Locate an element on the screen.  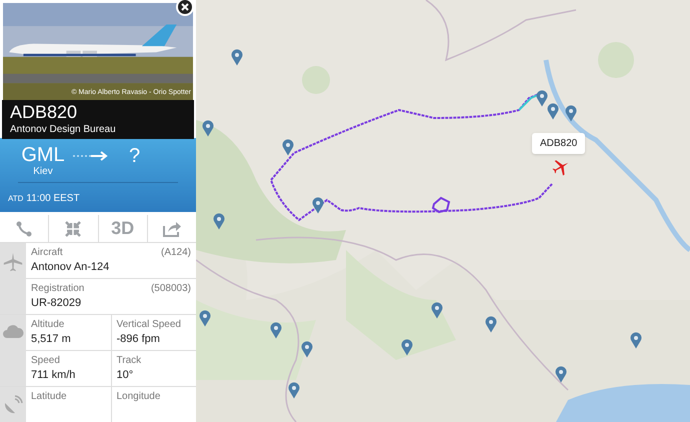
close-icon is located at coordinates (185, 7).